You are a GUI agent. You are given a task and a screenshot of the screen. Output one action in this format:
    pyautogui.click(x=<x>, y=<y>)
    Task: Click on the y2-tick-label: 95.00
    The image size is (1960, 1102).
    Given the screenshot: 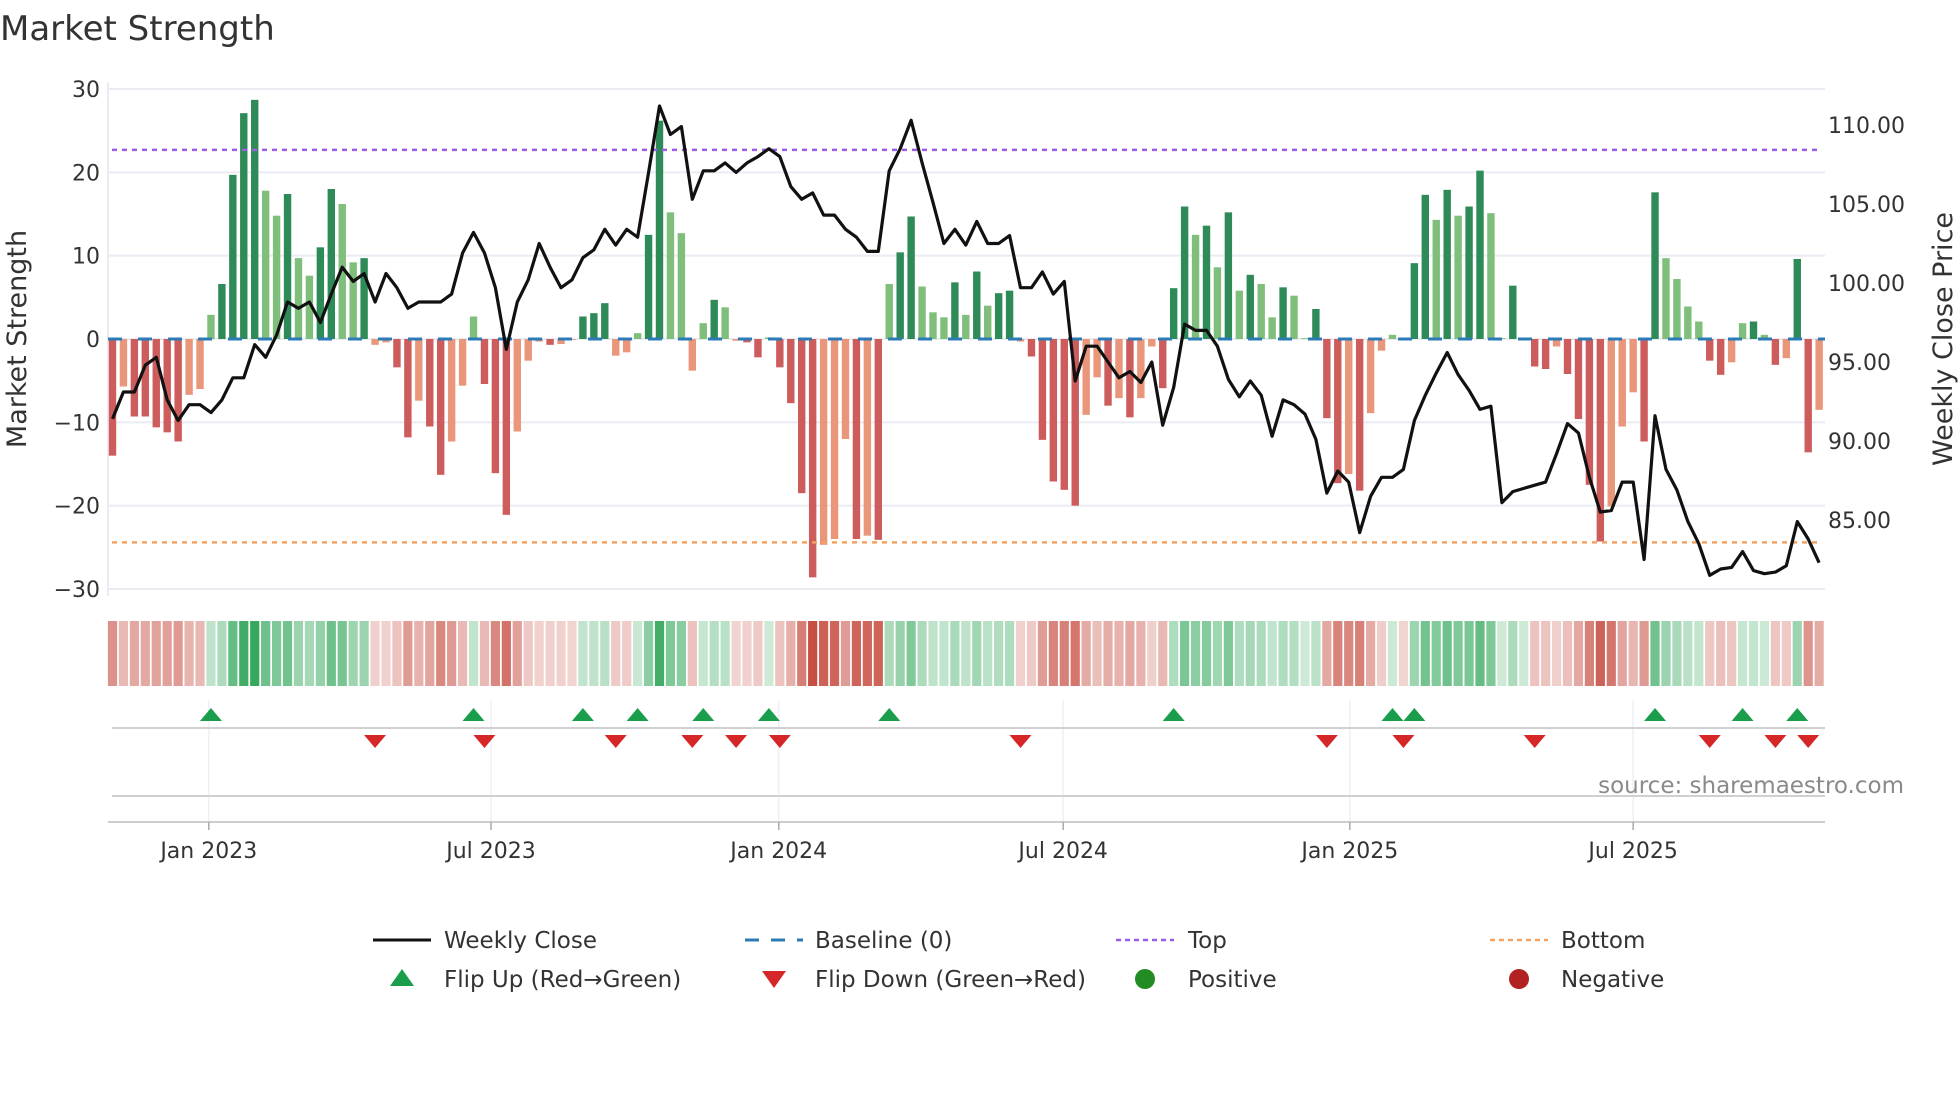 What is the action you would take?
    pyautogui.click(x=1859, y=363)
    